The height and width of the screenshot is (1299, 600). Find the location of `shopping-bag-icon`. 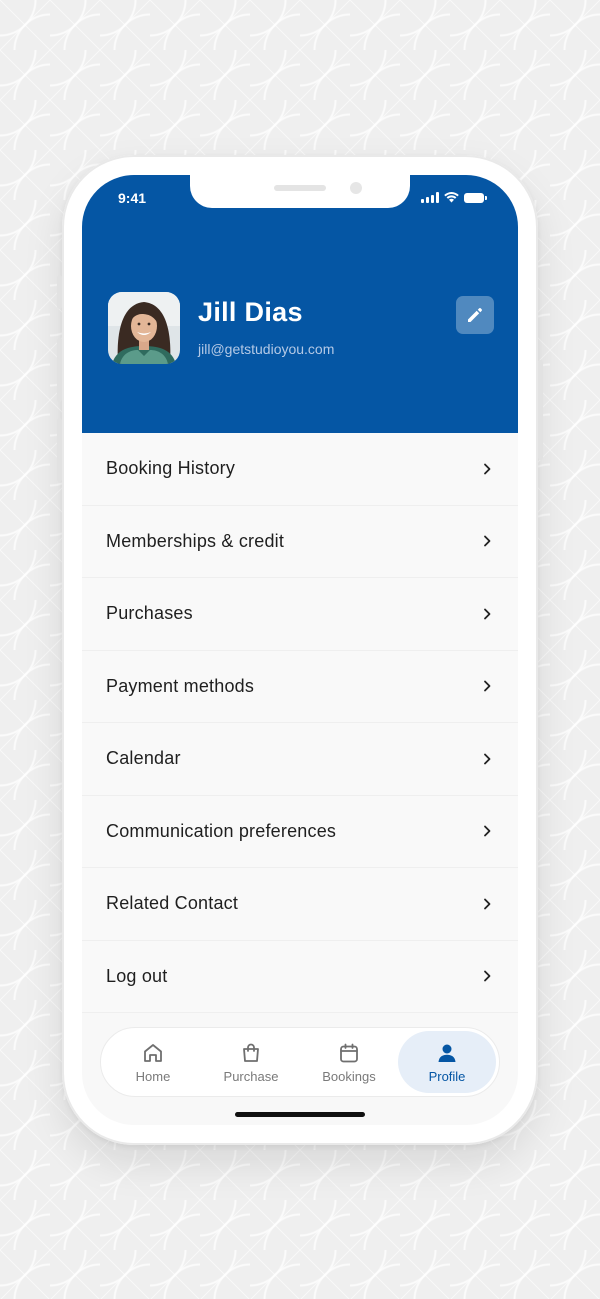

shopping-bag-icon is located at coordinates (251, 1052).